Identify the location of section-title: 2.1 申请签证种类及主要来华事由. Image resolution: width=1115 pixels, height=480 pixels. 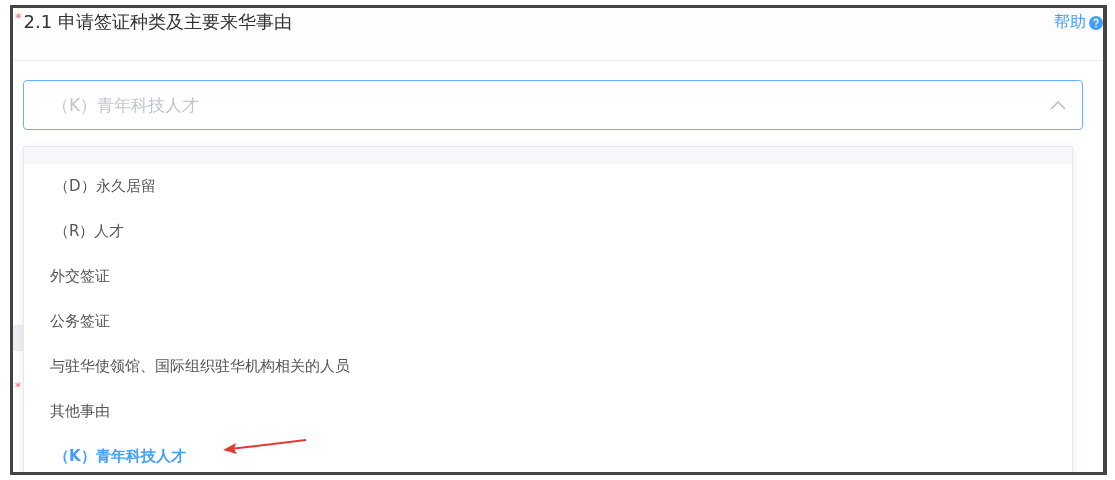
(157, 22).